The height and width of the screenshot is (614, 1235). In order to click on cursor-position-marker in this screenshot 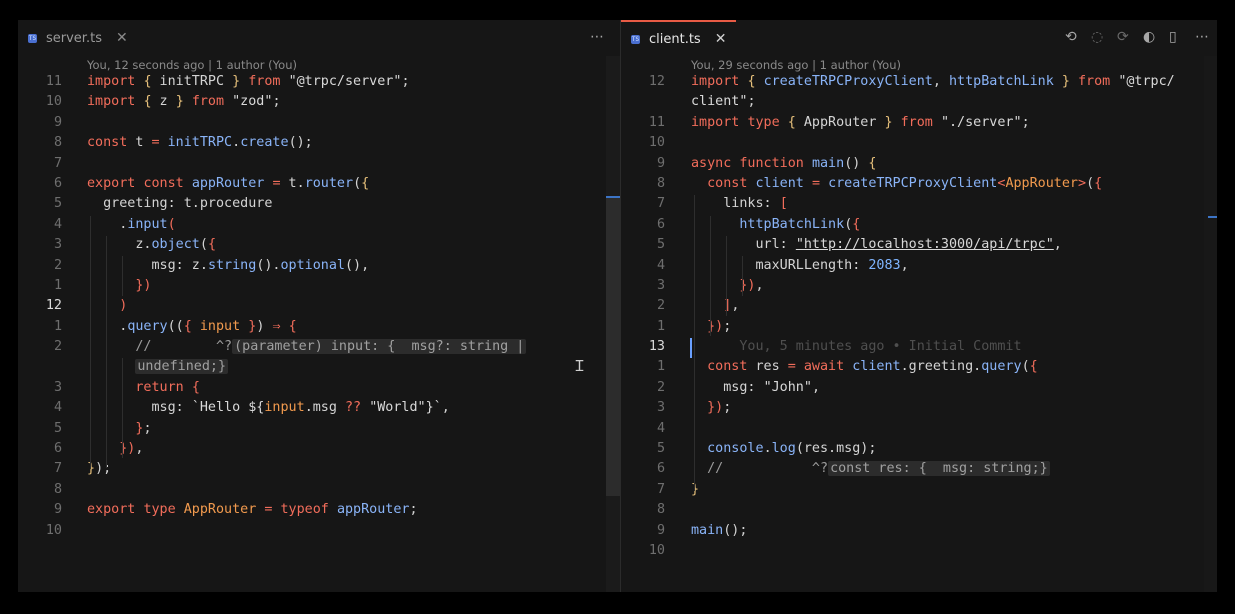, I will do `click(1212, 217)`.